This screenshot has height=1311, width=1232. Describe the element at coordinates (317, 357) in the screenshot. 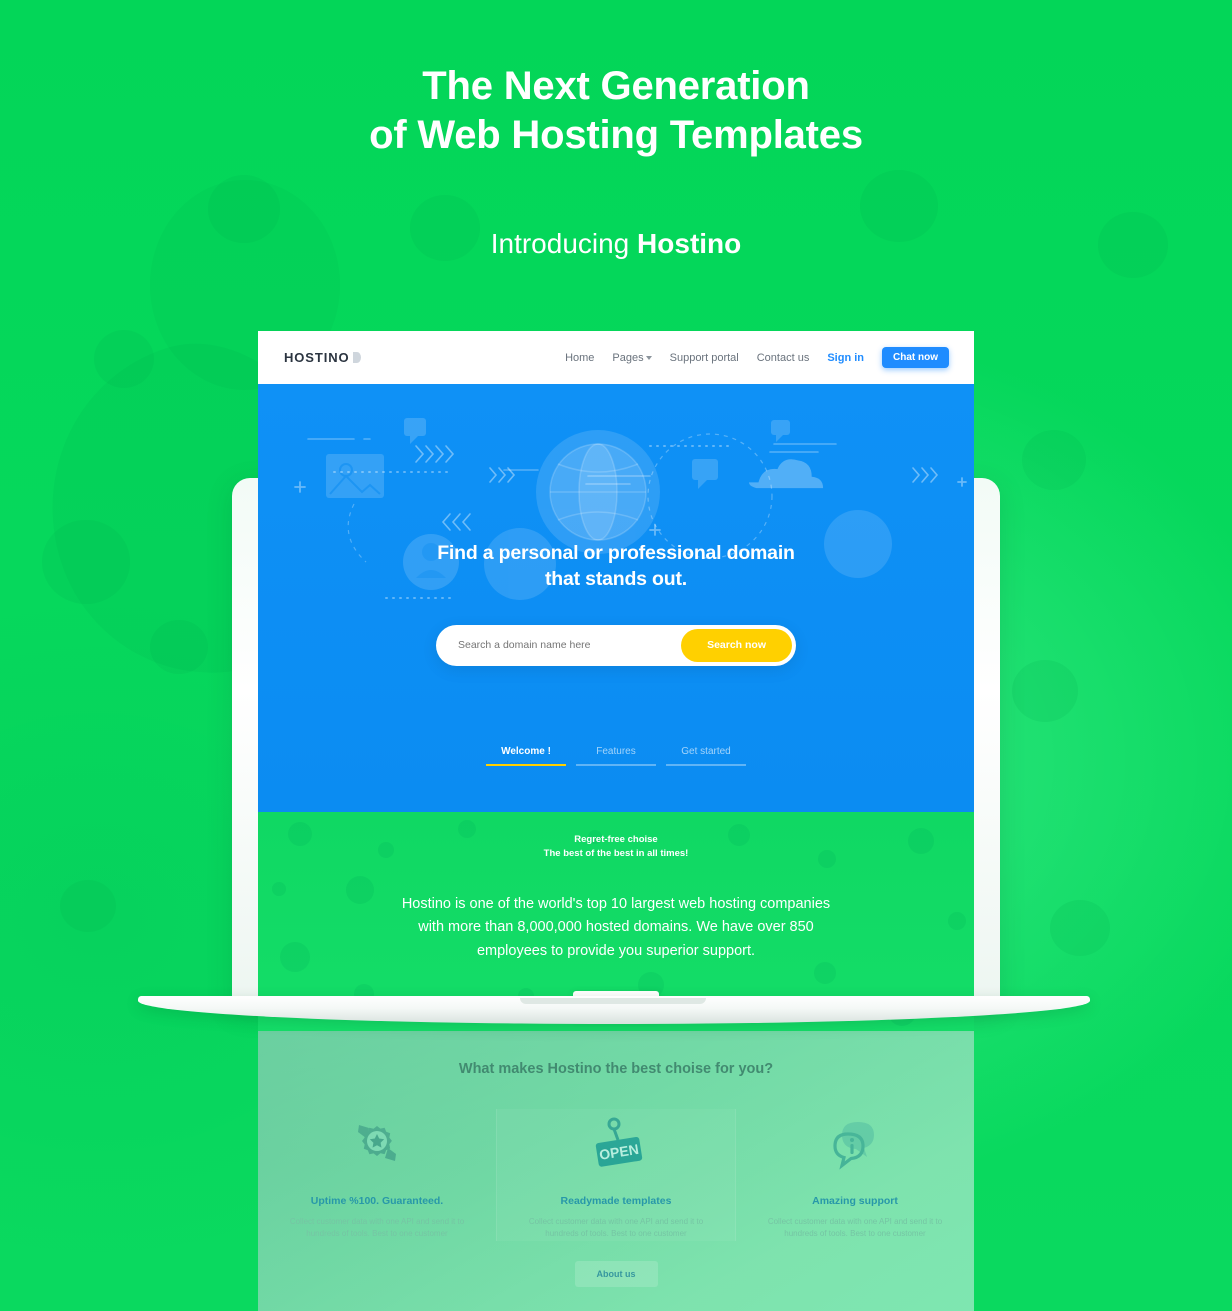

I see `site-logo-text: HOSTINO` at that location.